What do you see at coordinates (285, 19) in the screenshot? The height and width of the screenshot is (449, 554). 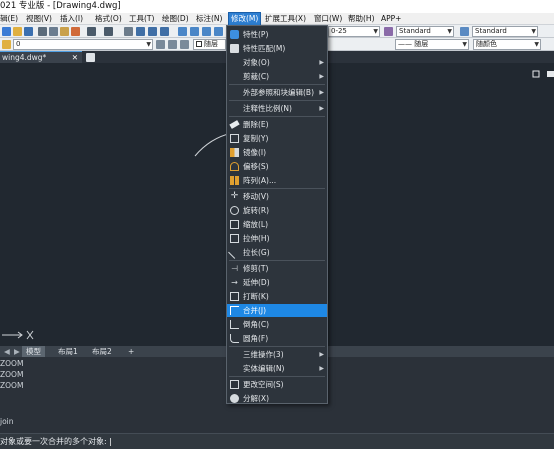 I see `menu-extension-tools: 扩展工具(X)` at bounding box center [285, 19].